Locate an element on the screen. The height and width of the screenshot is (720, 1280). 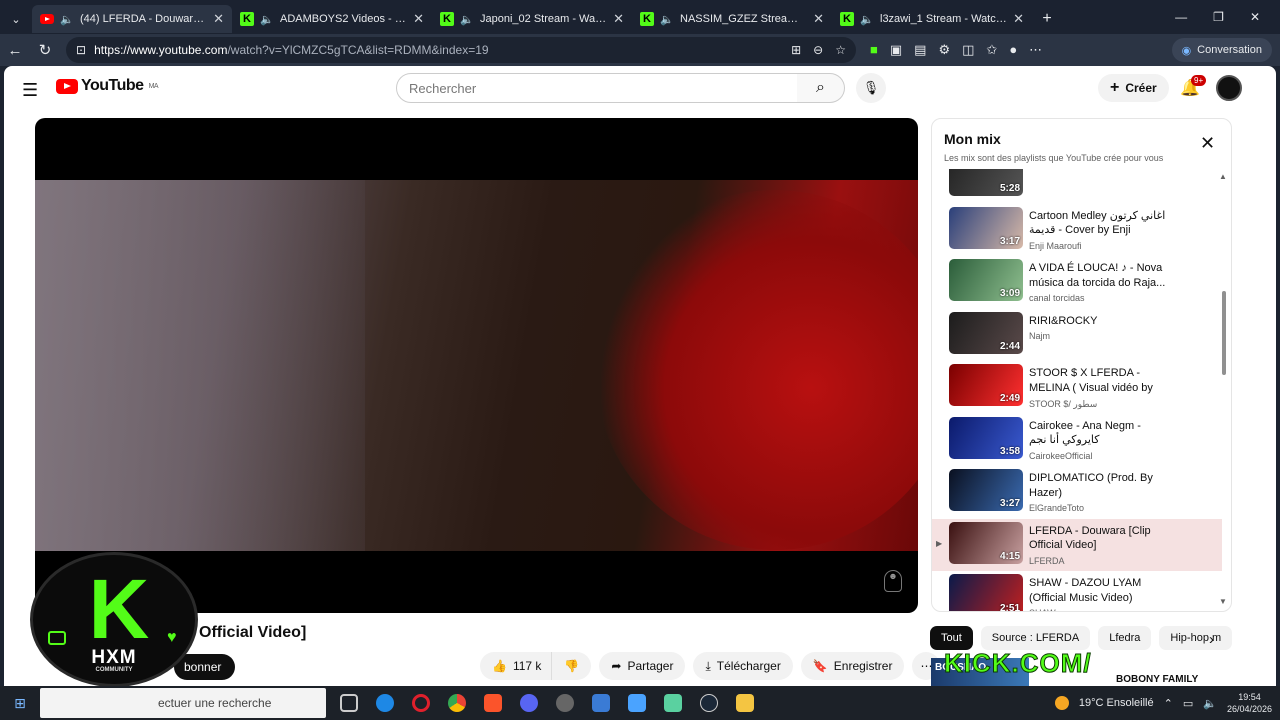
split-screen-icon: ◫ is located at coordinates (968, 50).